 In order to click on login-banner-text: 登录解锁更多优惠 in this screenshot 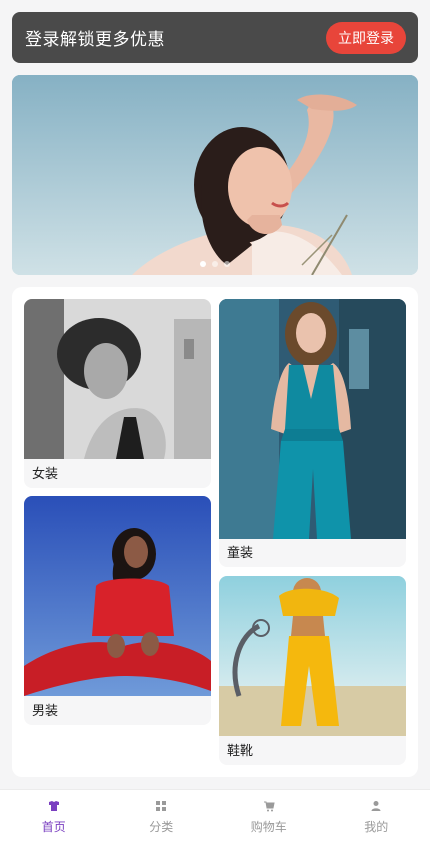, I will do `click(95, 40)`.